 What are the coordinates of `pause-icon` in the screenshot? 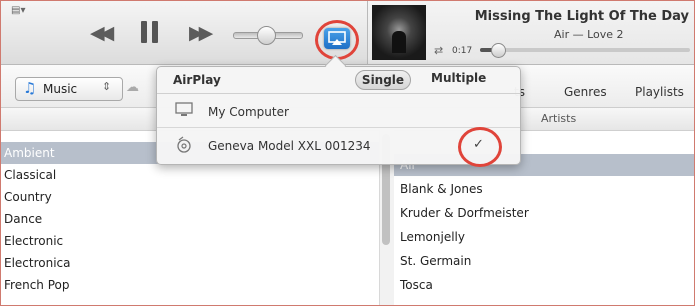 It's located at (152, 33).